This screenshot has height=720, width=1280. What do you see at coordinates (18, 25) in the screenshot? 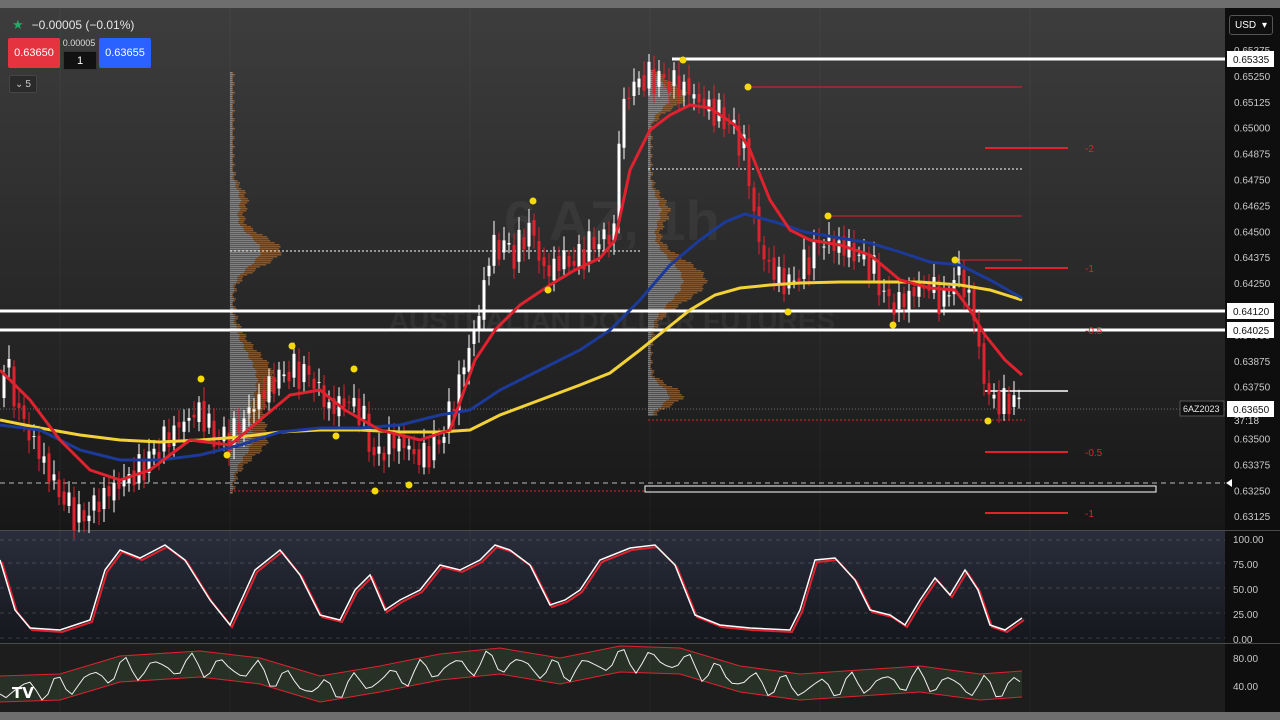
I see `star-icon: ★` at bounding box center [18, 25].